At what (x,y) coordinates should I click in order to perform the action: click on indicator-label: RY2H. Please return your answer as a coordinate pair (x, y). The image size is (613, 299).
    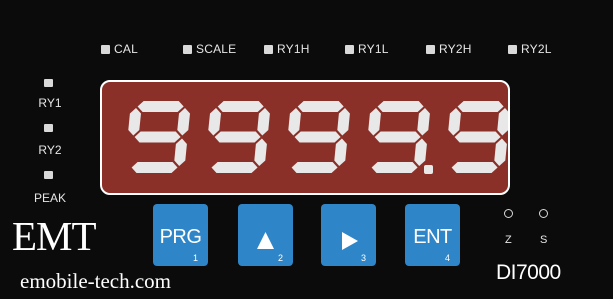
    Looking at the image, I should click on (455, 49).